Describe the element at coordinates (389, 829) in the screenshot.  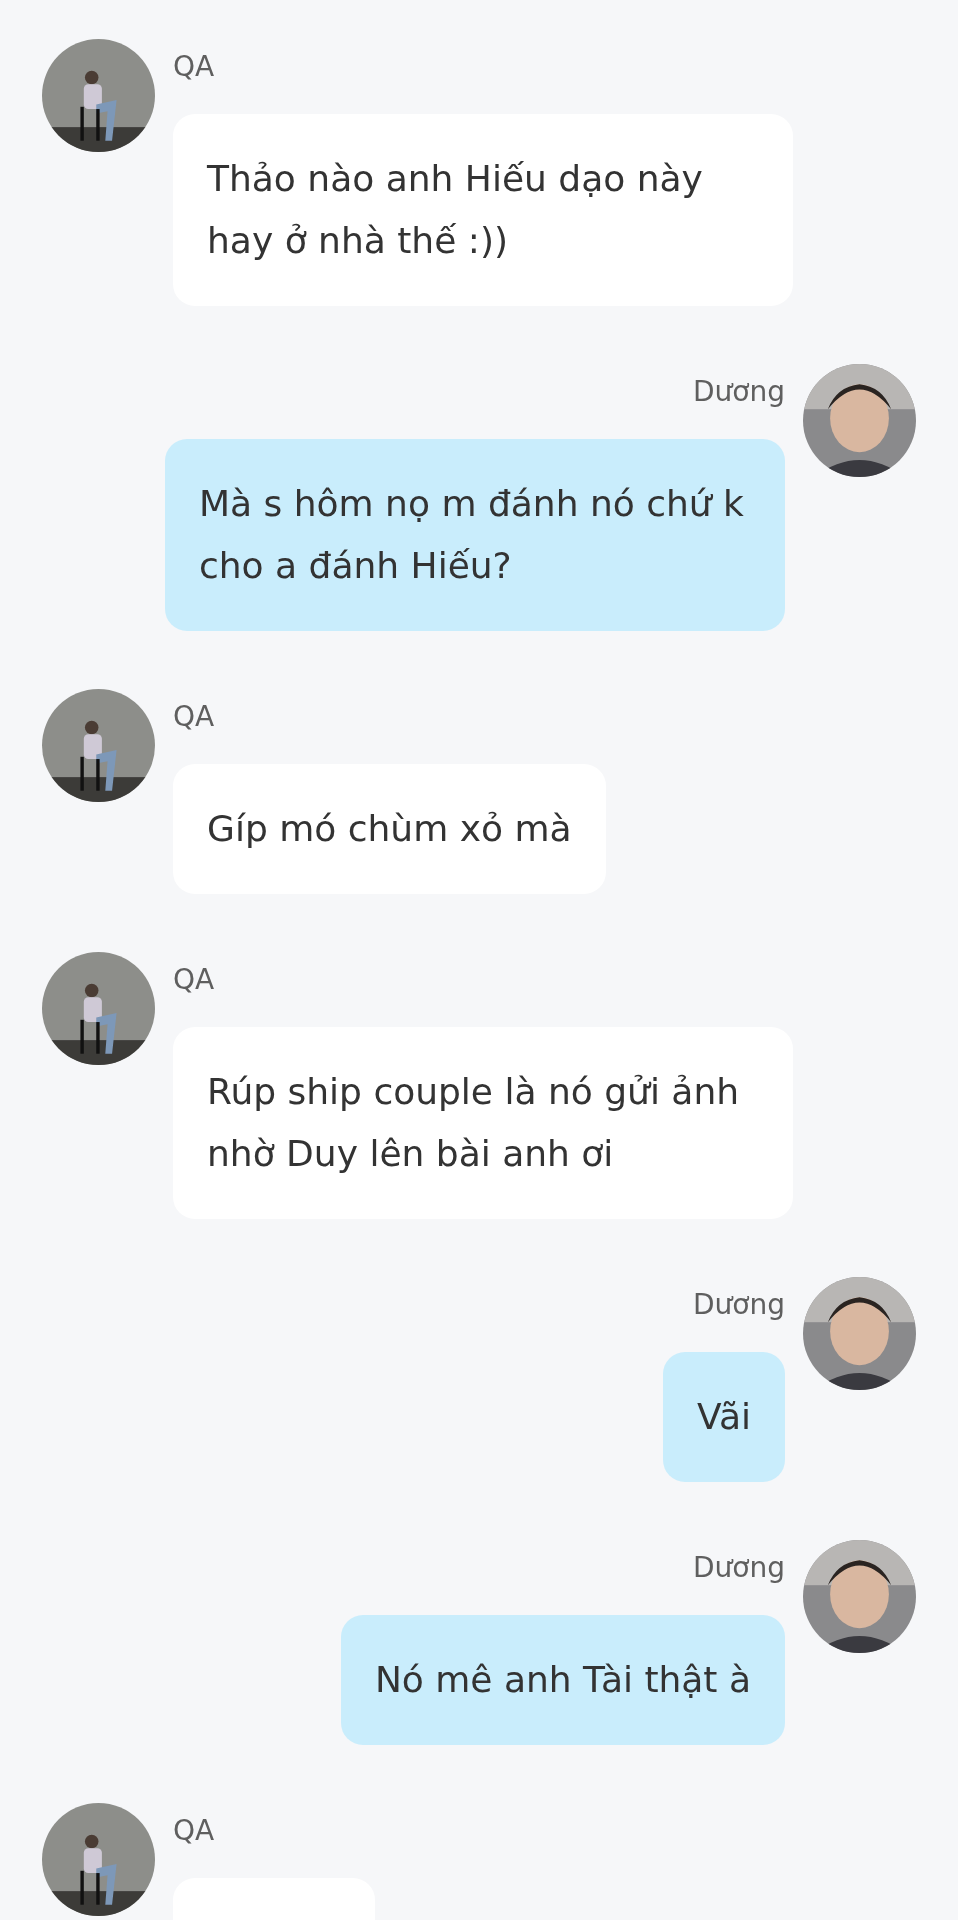
I see `message-bubble: Gíp mó chùm xỏ mà` at that location.